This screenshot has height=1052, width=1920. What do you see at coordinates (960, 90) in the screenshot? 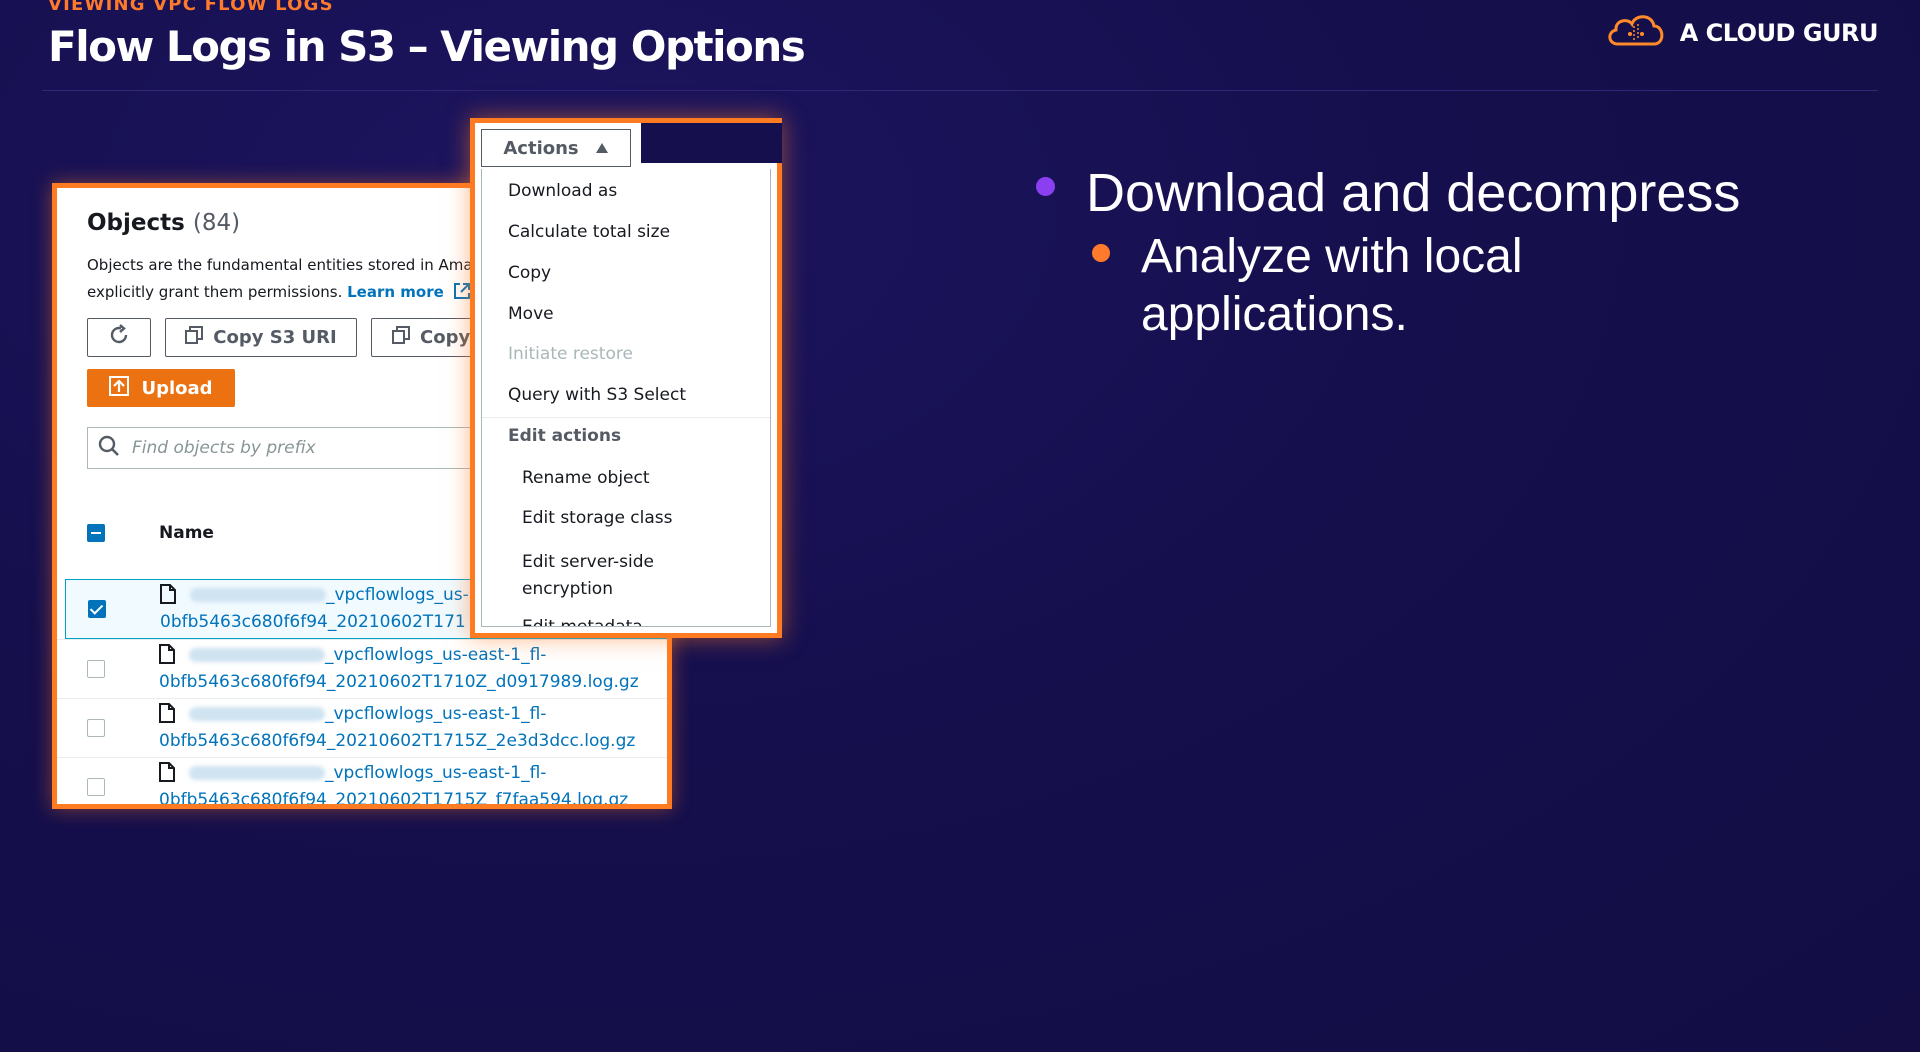
I see `title-divider` at bounding box center [960, 90].